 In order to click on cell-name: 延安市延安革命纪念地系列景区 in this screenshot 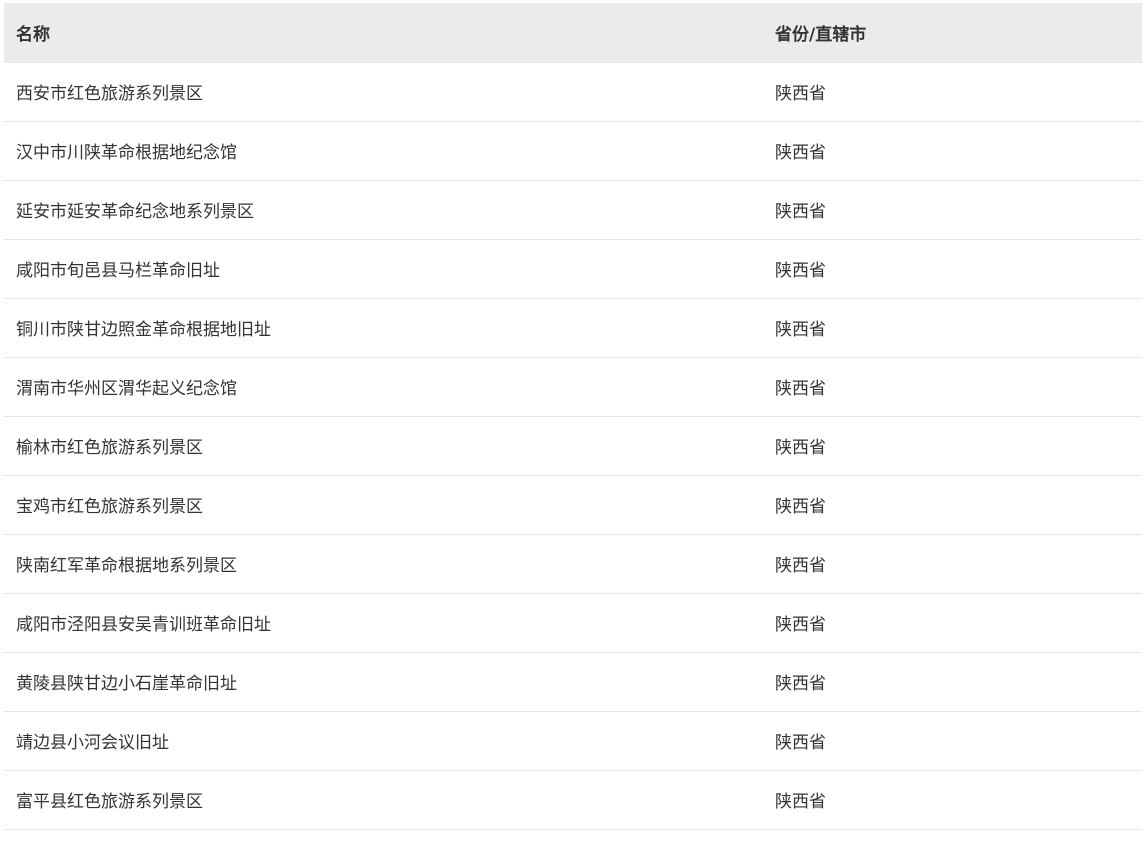, I will do `click(135, 212)`.